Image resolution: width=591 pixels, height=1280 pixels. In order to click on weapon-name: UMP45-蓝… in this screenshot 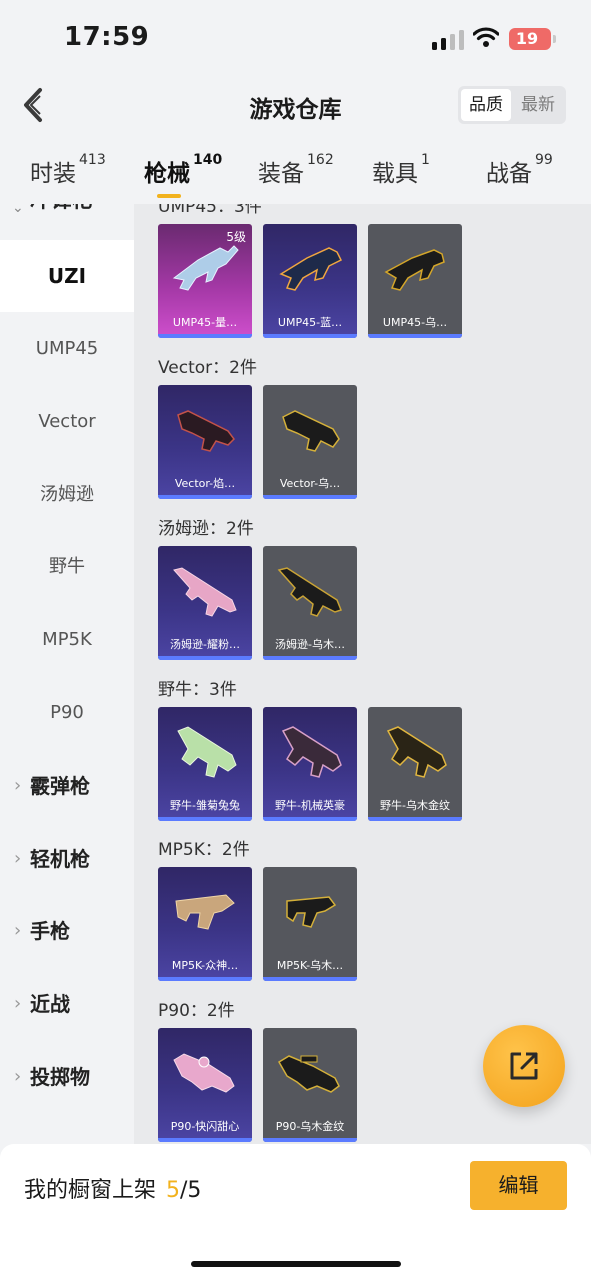, I will do `click(310, 322)`.